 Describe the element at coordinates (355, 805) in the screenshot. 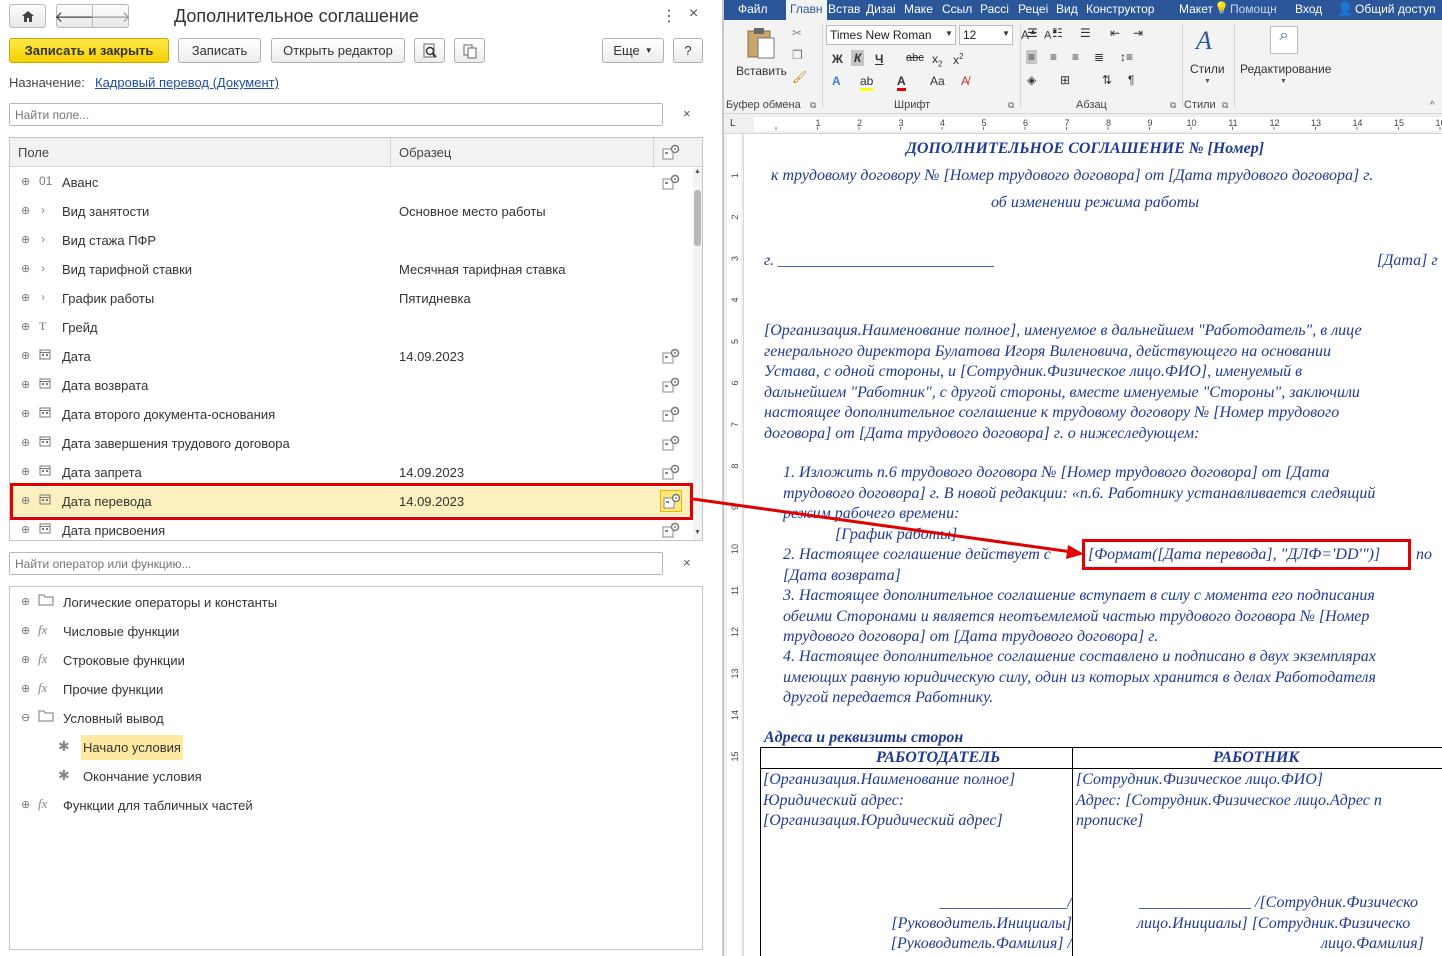

I see `tree-item: ⊕ fx Функции для табличных частей` at that location.